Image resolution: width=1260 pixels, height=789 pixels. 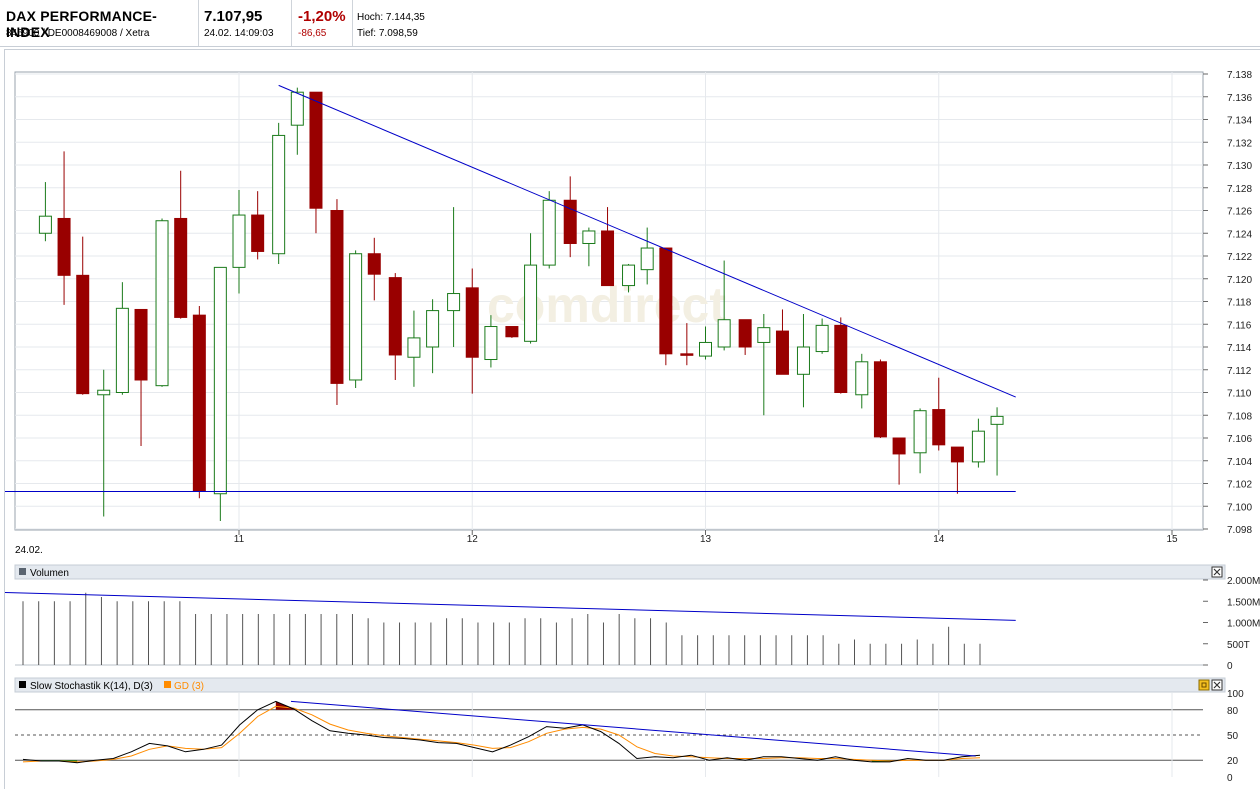 What do you see at coordinates (1239, 257) in the screenshot?
I see `price-tick-label: 7.122` at bounding box center [1239, 257].